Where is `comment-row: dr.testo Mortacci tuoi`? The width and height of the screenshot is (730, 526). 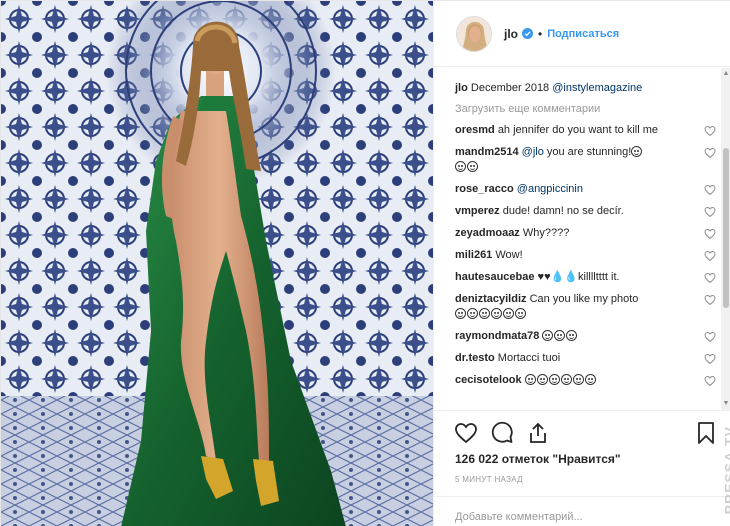 comment-row: dr.testo Mortacci tuoi is located at coordinates (589, 358).